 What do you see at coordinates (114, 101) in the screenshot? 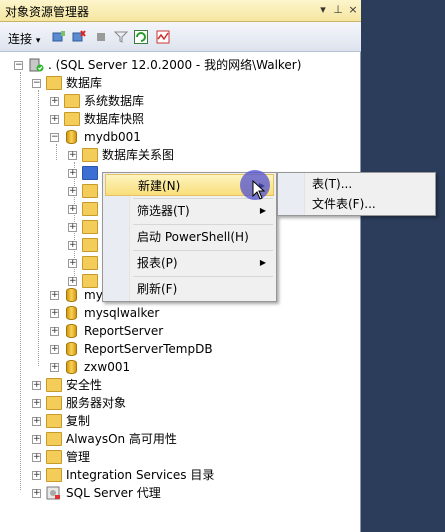
I see `system-databases-label: 系统数据库` at bounding box center [114, 101].